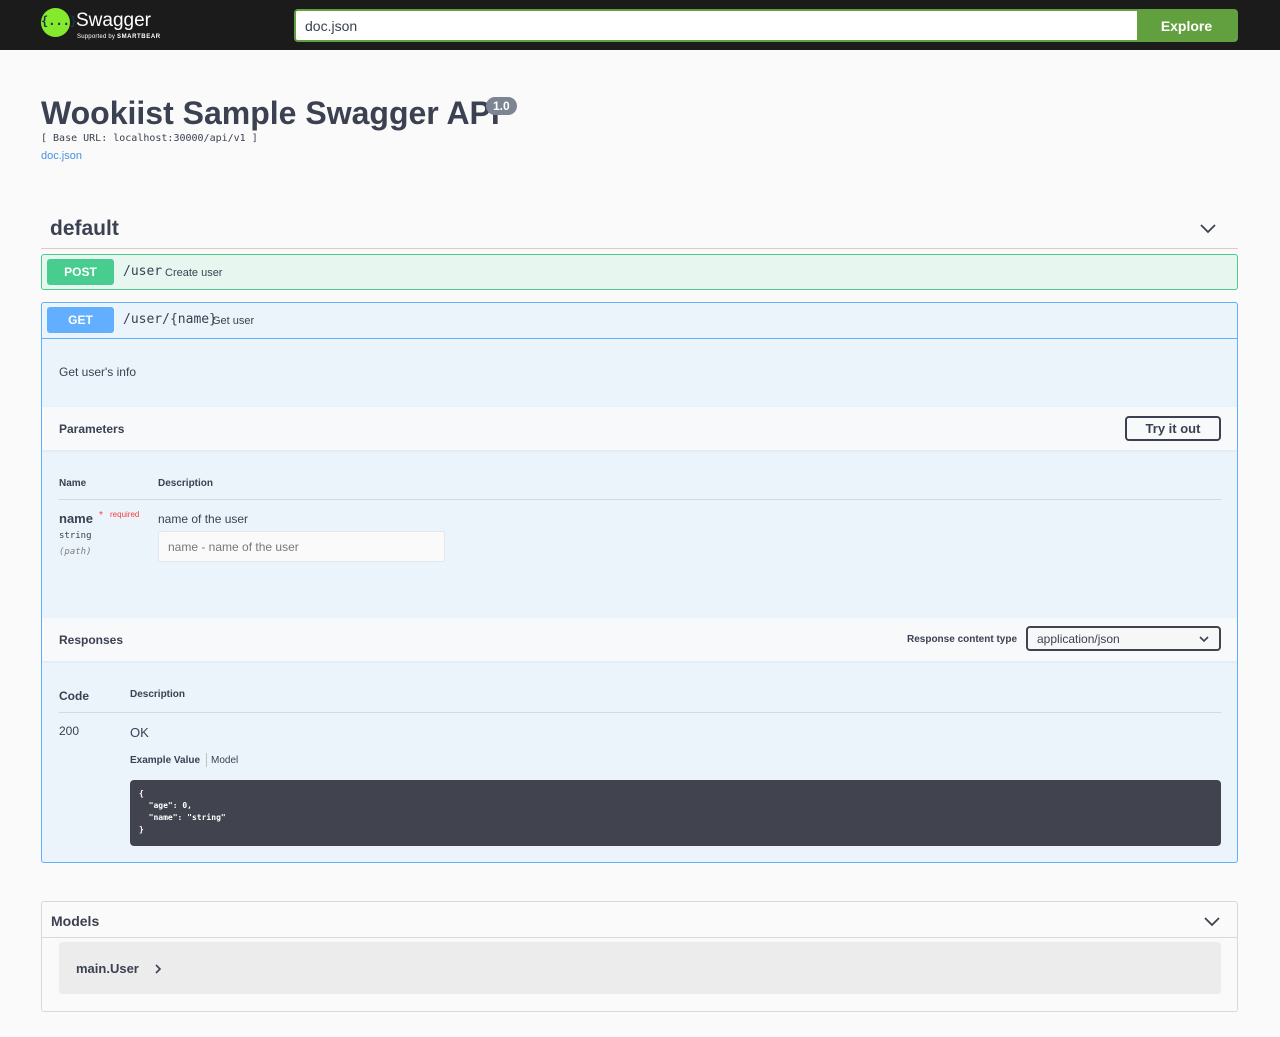  I want to click on param-description: name of the user, so click(203, 519).